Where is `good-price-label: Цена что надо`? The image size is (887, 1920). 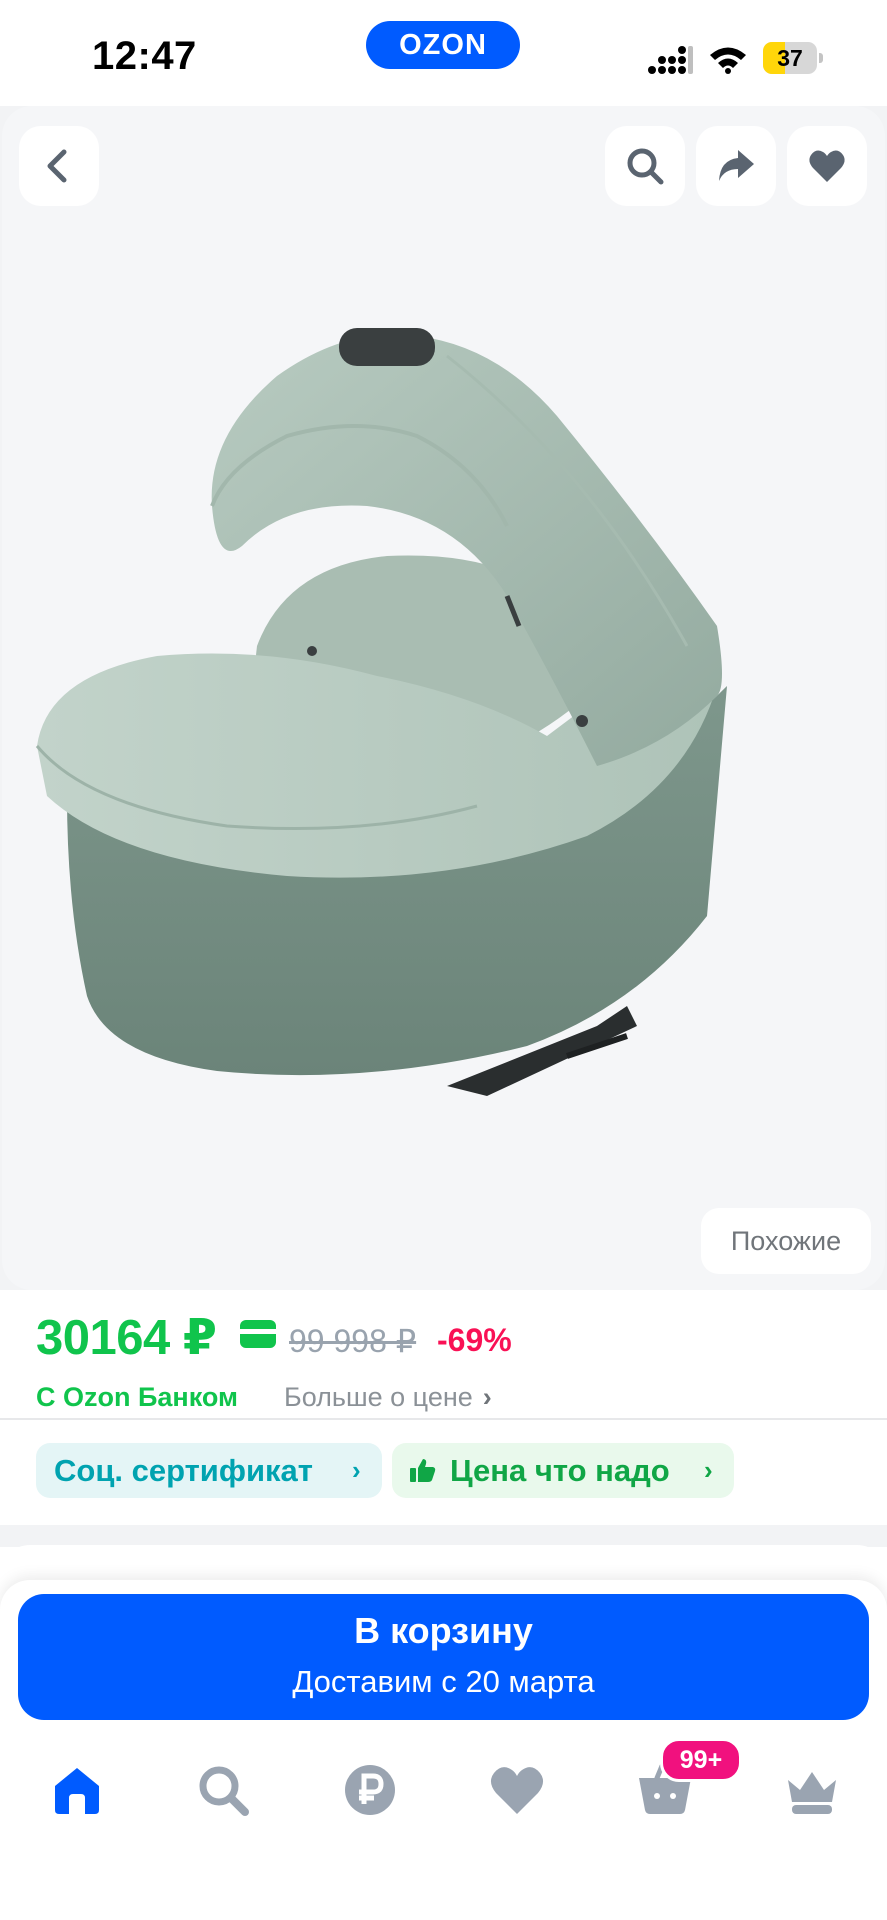 good-price-label: Цена что надо is located at coordinates (560, 1470).